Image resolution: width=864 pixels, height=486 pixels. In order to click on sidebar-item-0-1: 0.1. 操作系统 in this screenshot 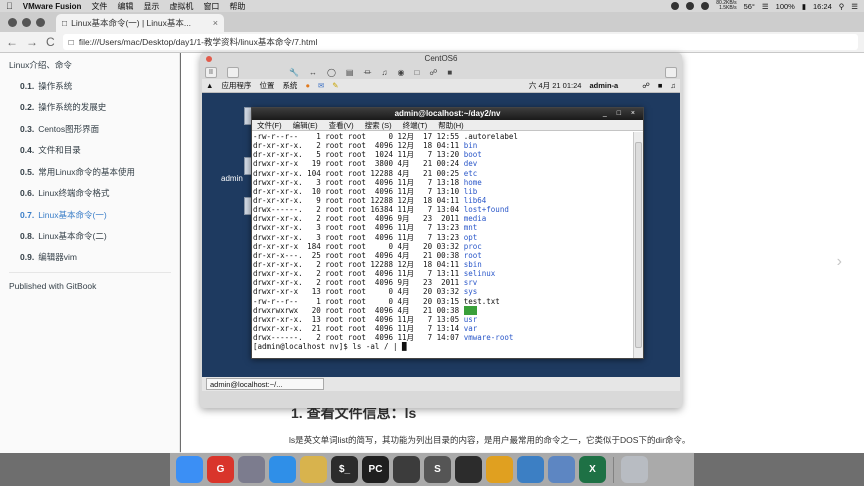, I will do `click(46, 86)`.